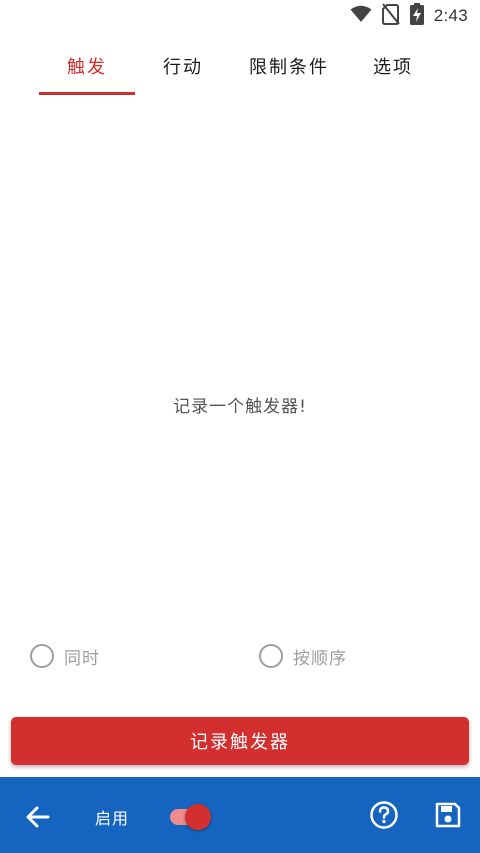  What do you see at coordinates (82, 658) in the screenshot?
I see `radio-label-simultaneous: 同时` at bounding box center [82, 658].